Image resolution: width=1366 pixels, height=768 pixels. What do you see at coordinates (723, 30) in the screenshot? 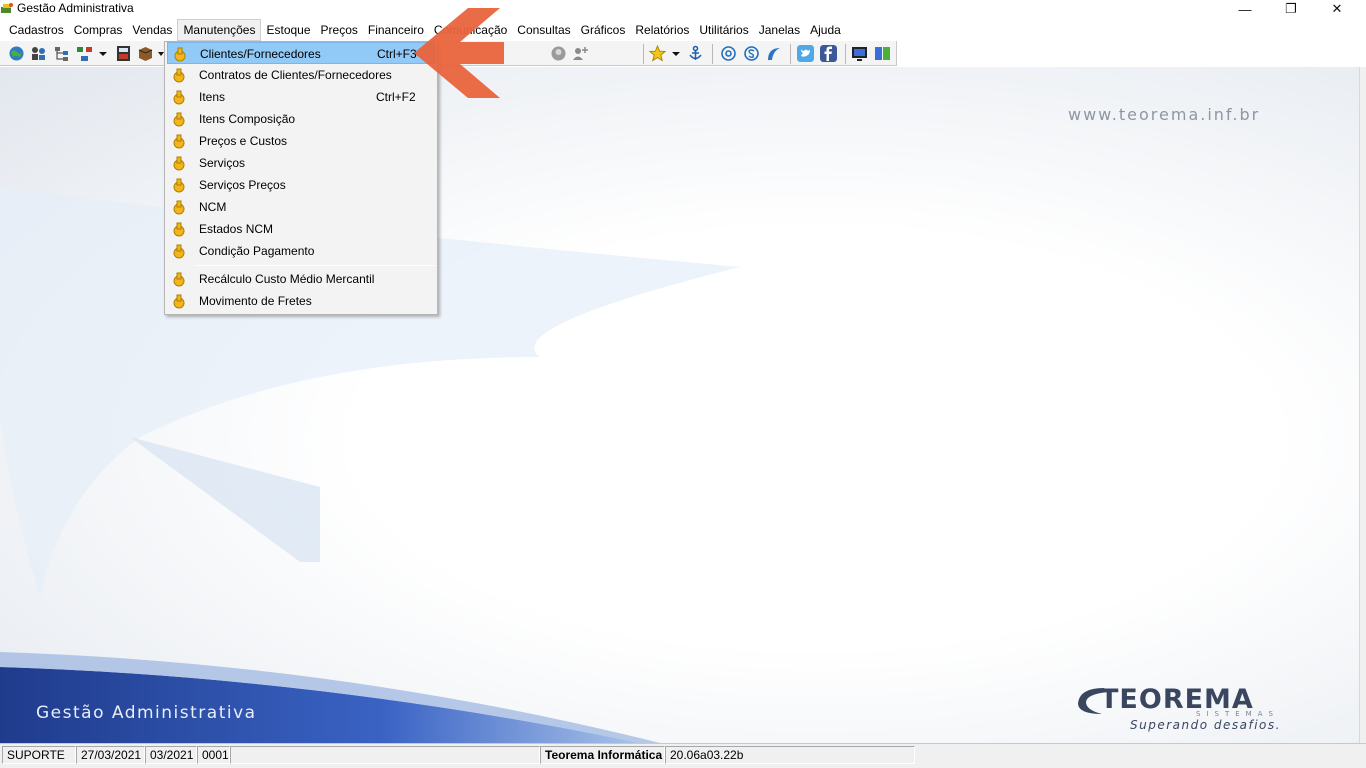
I see `menu-utilitarios: Utilitários` at bounding box center [723, 30].